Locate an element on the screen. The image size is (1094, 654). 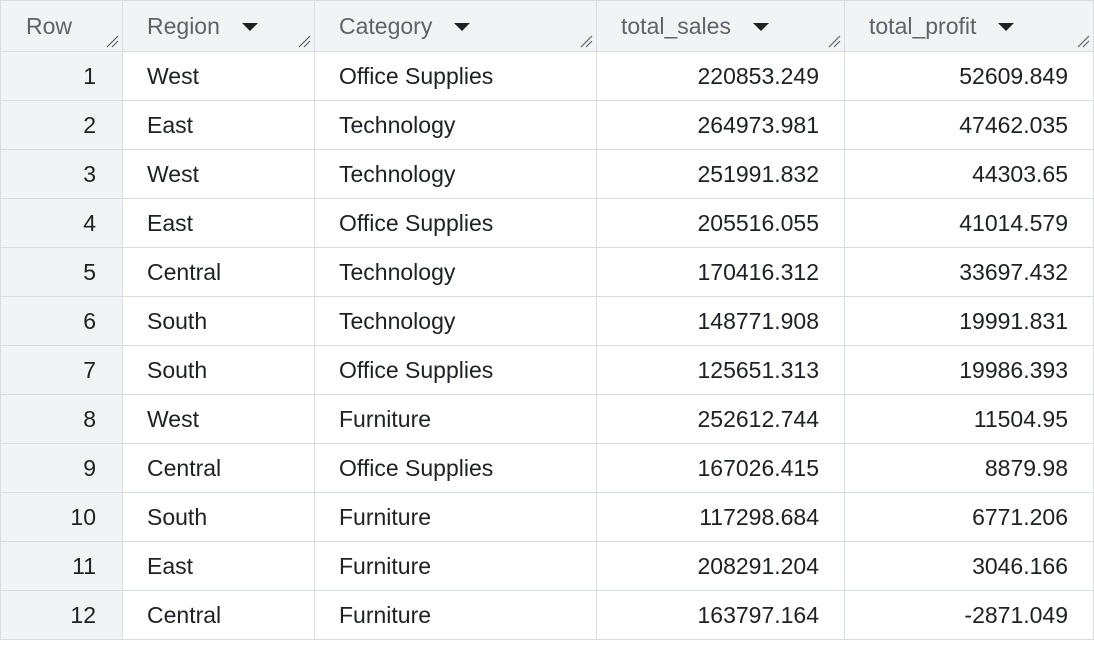
row-number-cell: 5 is located at coordinates (61, 272).